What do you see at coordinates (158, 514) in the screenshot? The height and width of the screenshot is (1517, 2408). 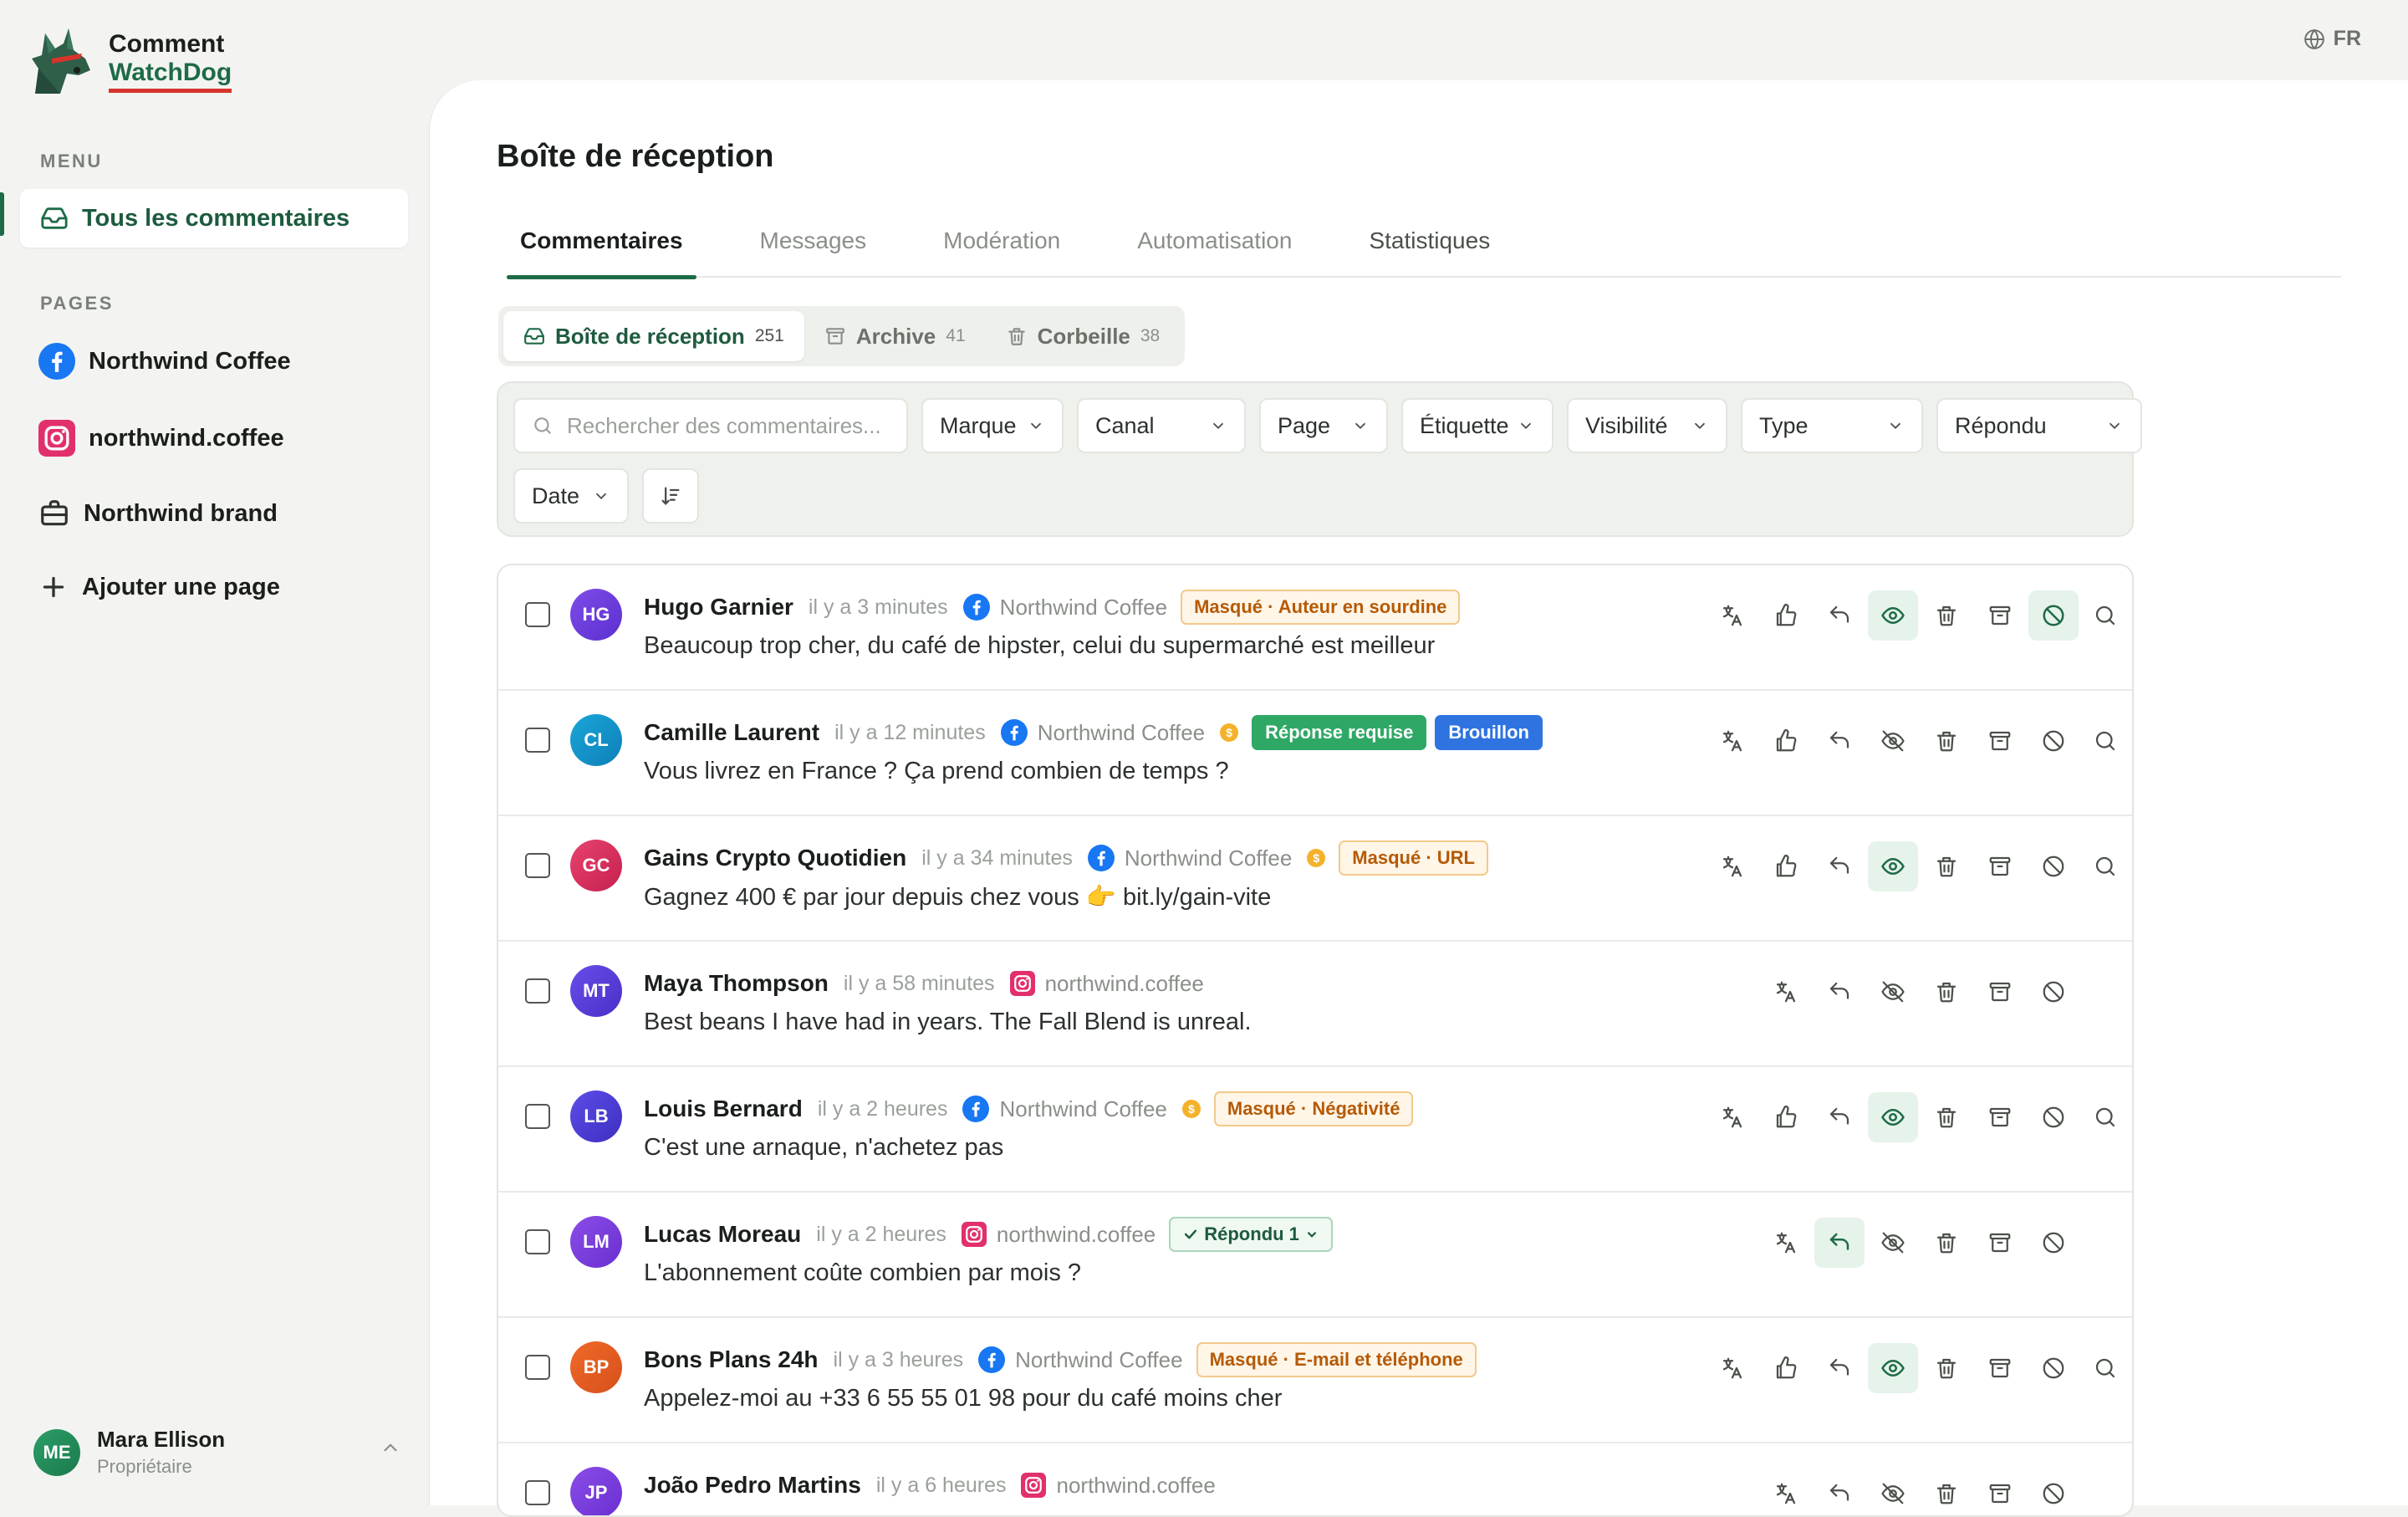 I see `sidebar-page-northwind-brand: Northwind brand` at bounding box center [158, 514].